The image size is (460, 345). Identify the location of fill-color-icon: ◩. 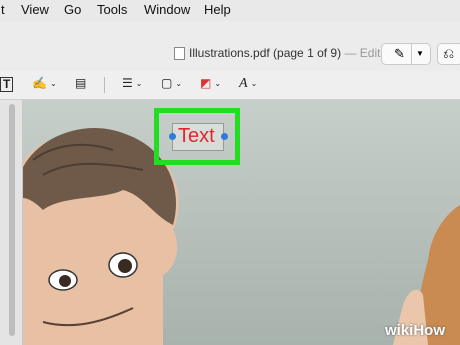
(206, 83).